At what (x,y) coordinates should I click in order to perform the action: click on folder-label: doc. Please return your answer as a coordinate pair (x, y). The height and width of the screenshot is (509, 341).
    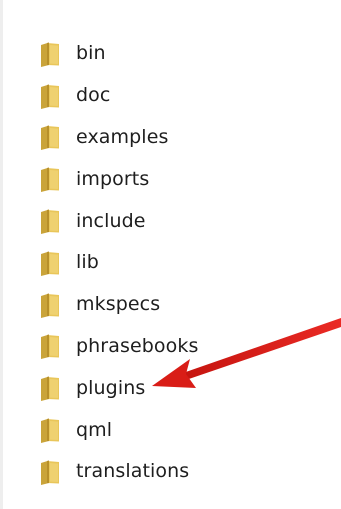
    Looking at the image, I should click on (93, 95).